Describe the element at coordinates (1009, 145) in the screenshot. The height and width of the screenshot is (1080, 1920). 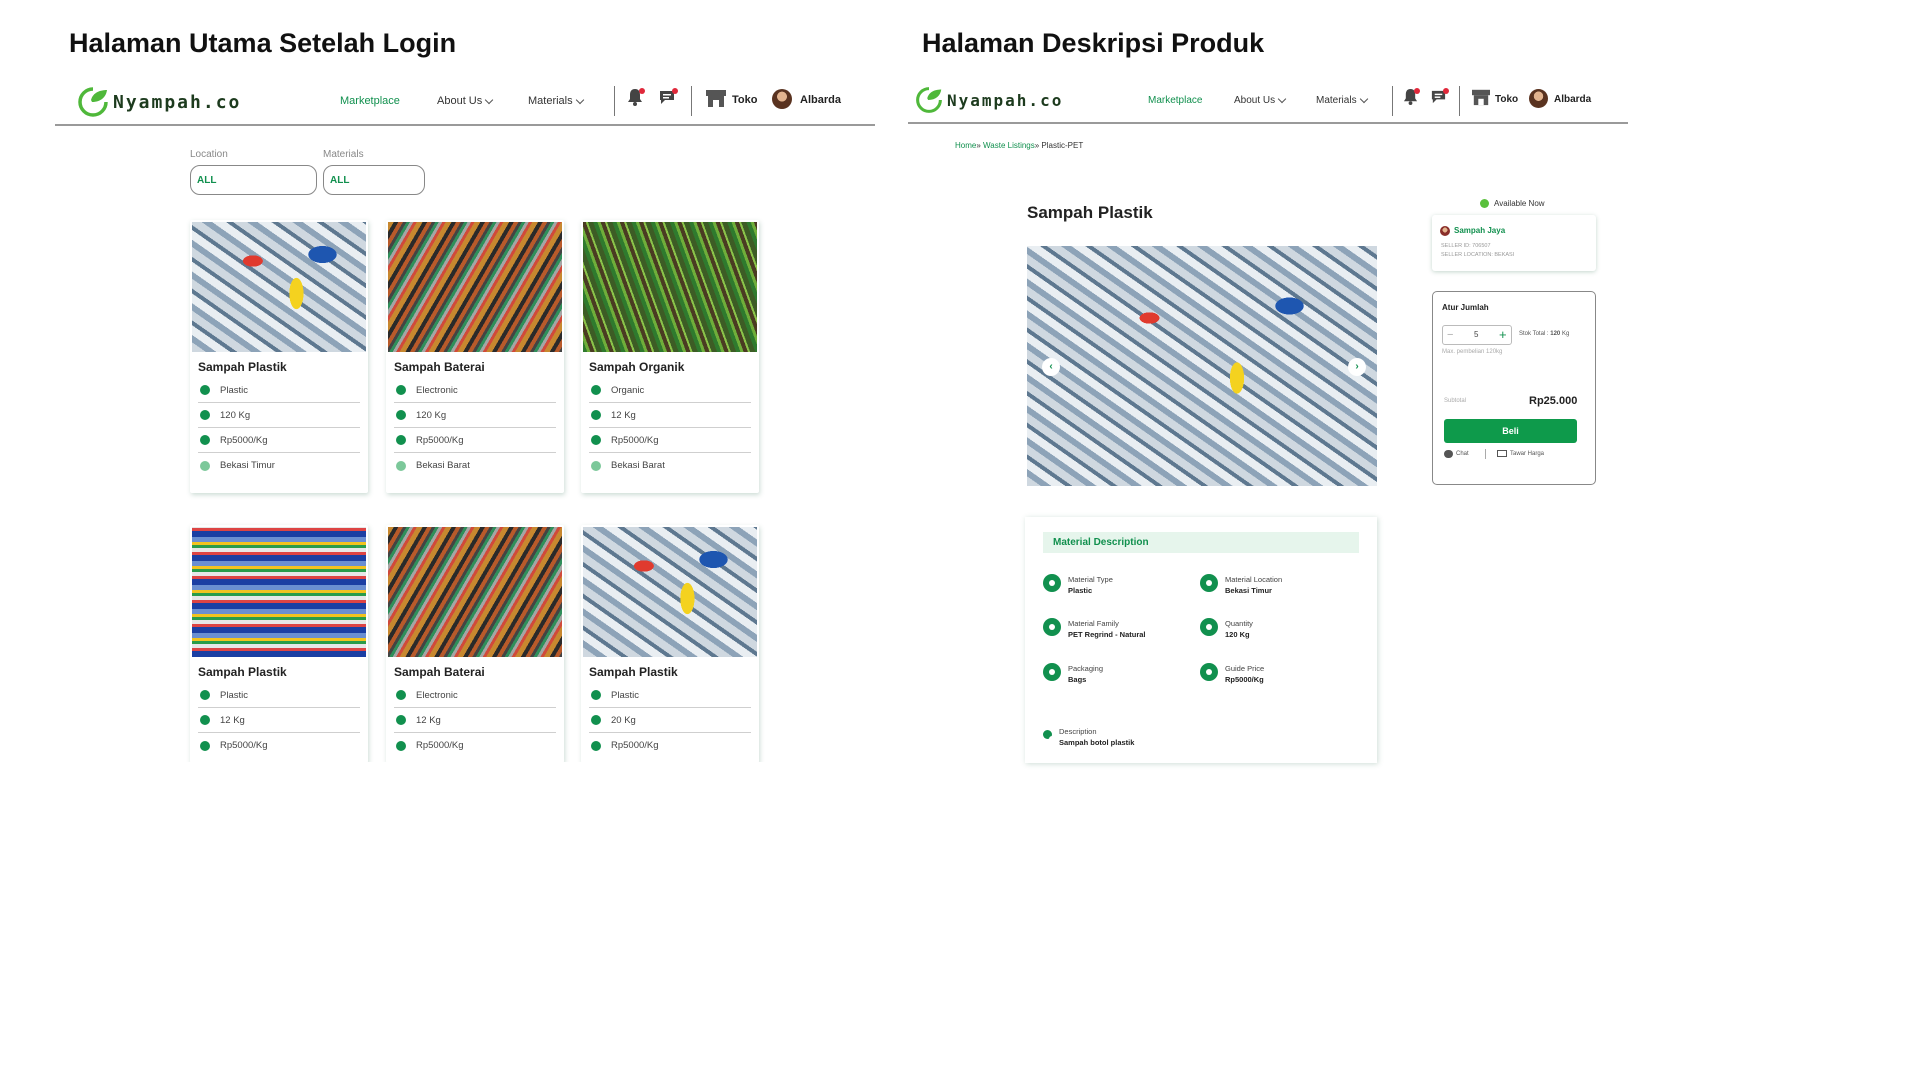
I see `breadcrumb-listings: Waste Listings` at that location.